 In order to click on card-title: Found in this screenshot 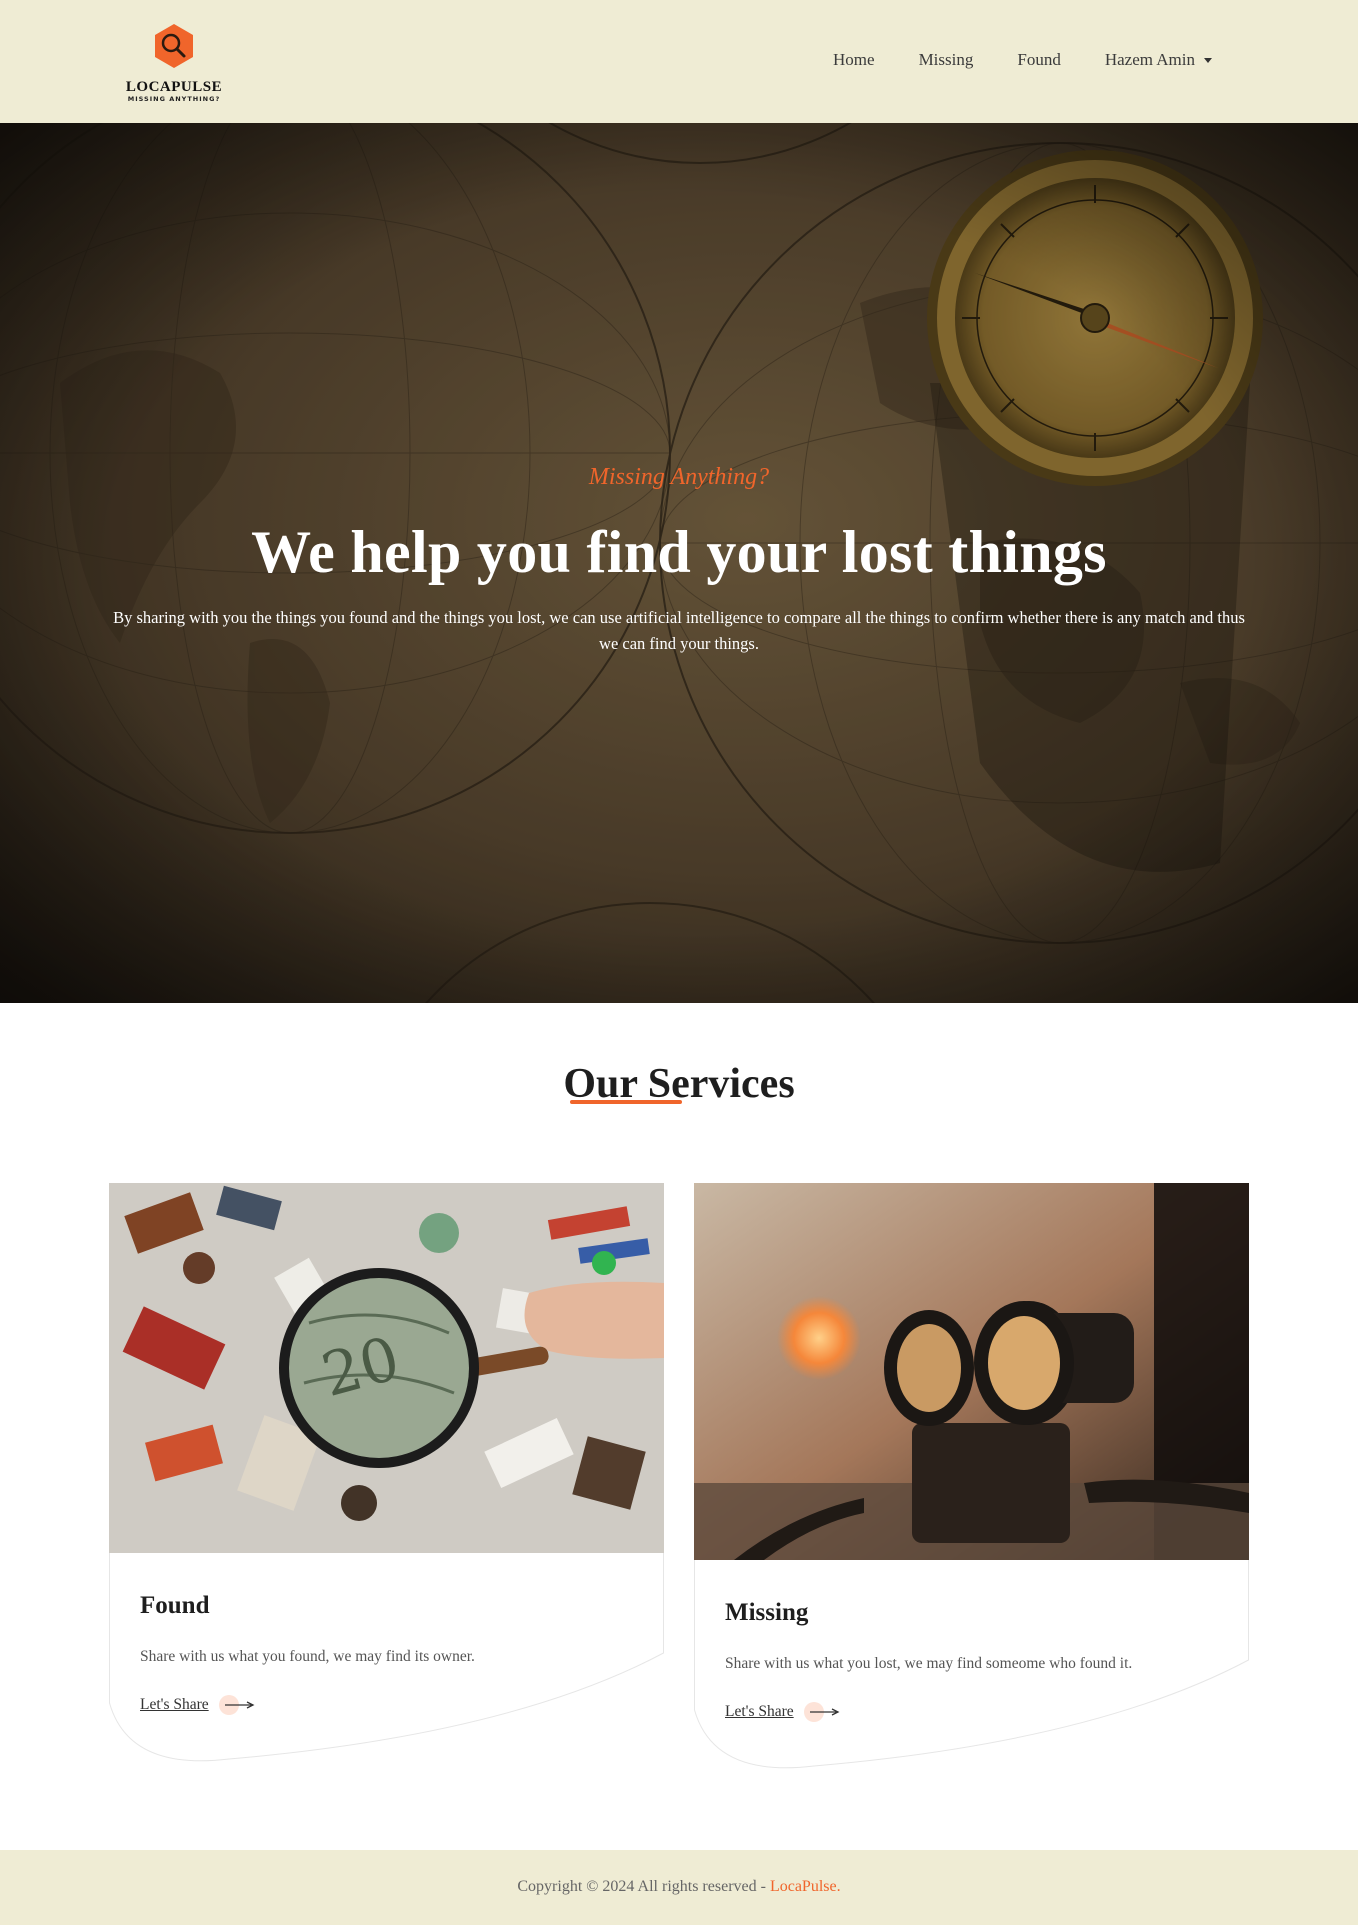, I will do `click(175, 1605)`.